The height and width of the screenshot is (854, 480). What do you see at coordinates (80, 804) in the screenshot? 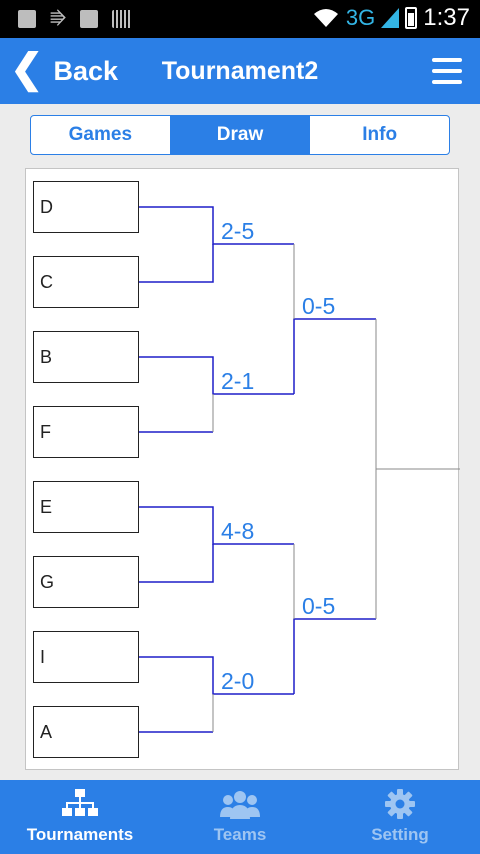
I see `bracket-icon` at bounding box center [80, 804].